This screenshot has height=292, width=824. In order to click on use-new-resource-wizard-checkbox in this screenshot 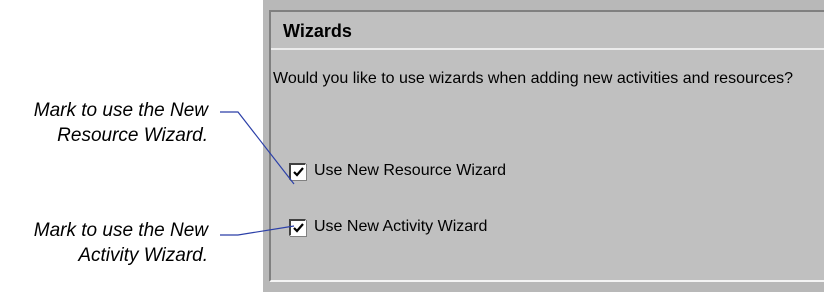, I will do `click(297, 171)`.